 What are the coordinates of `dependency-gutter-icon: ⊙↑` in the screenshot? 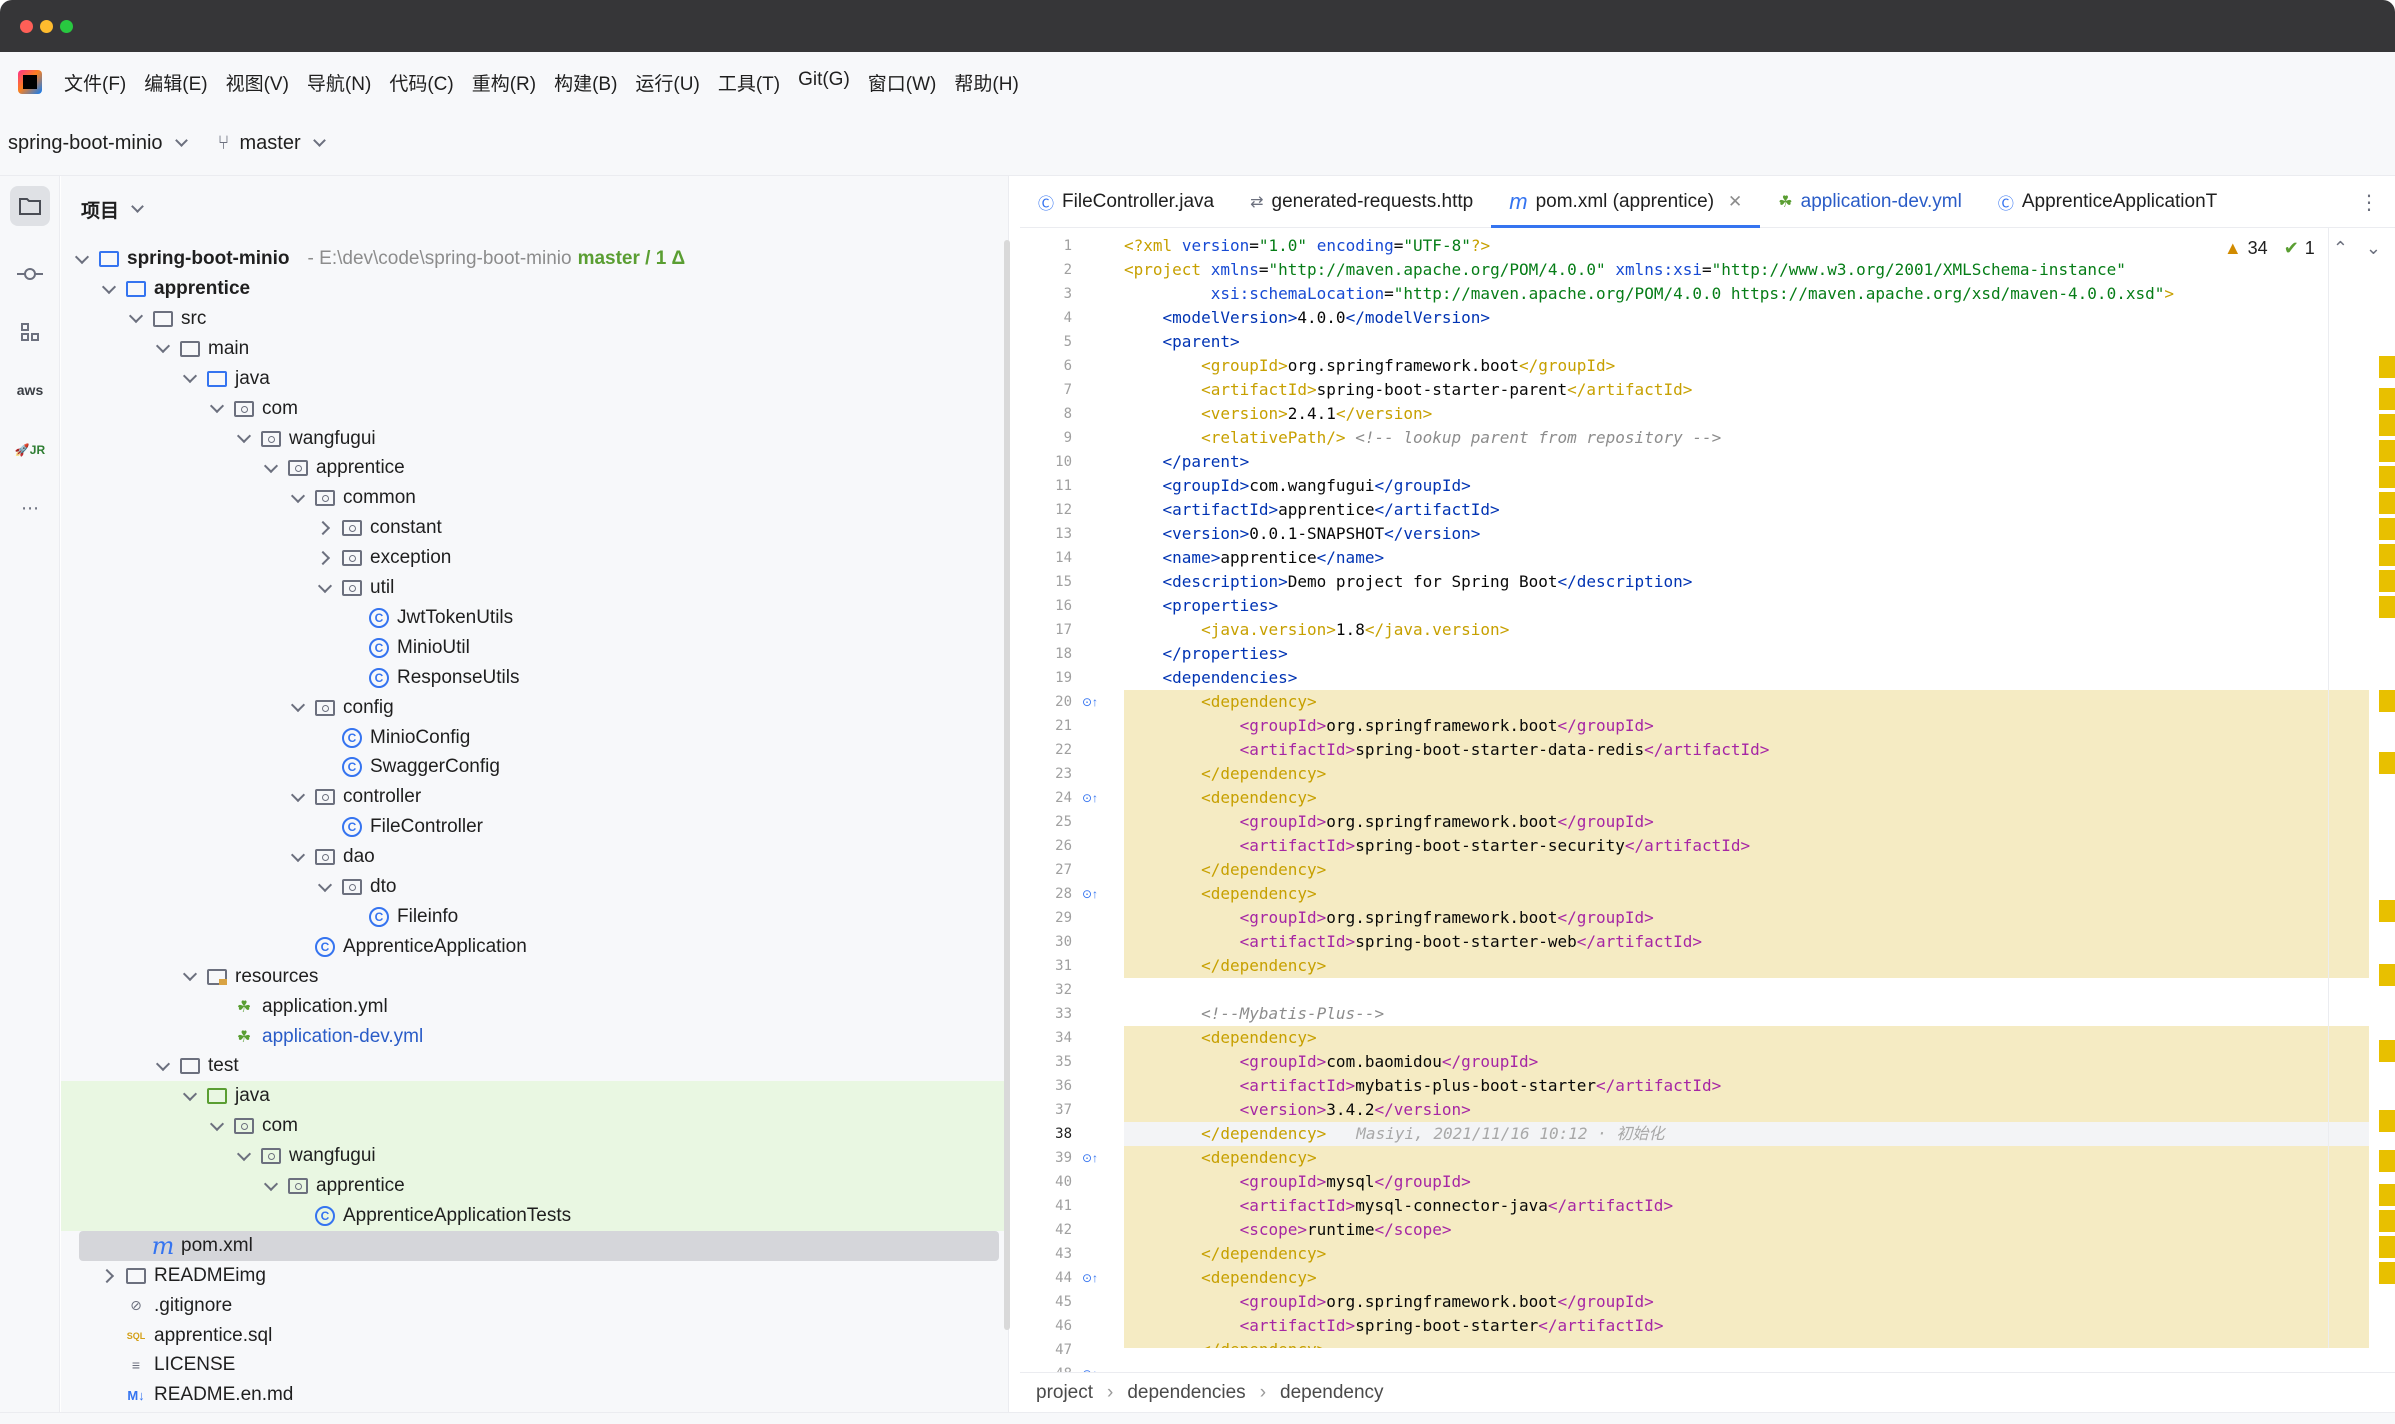 It's located at (1090, 702).